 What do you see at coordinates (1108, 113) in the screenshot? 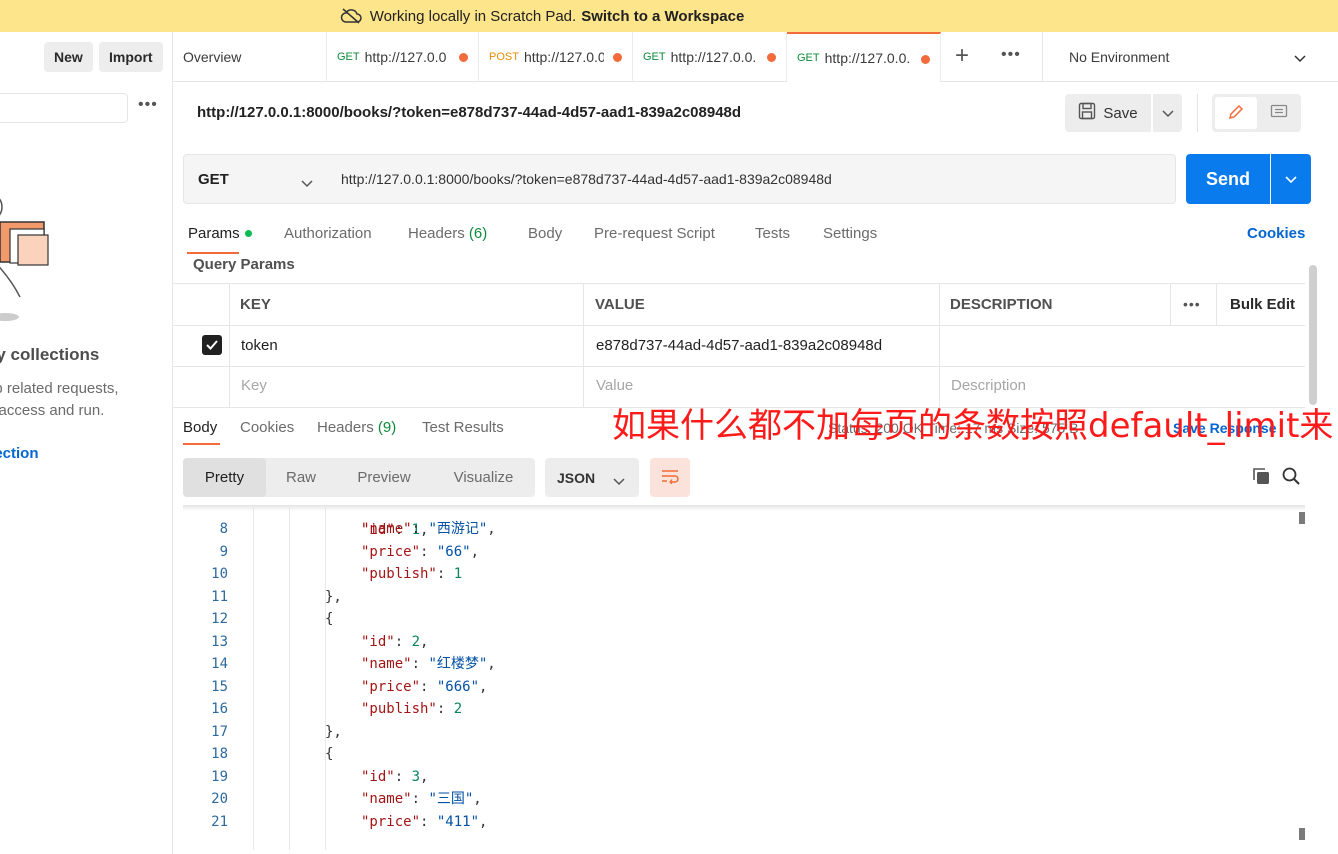
I see `save-button: Save` at bounding box center [1108, 113].